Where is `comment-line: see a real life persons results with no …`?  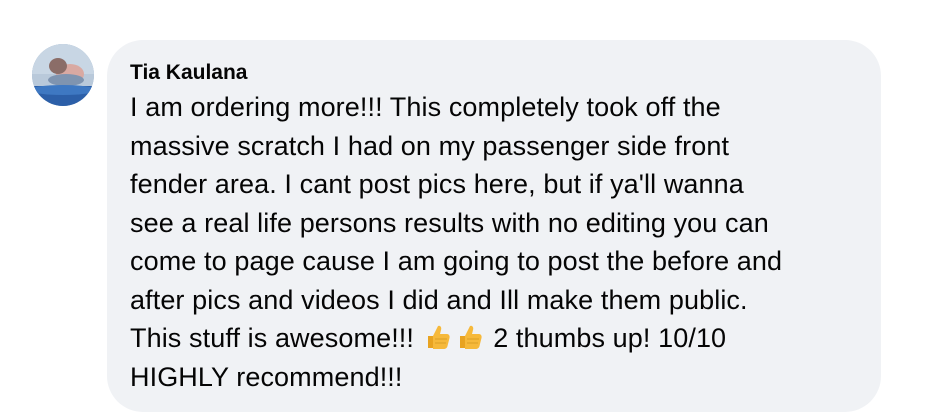 comment-line: see a real life persons results with no … is located at coordinates (449, 222).